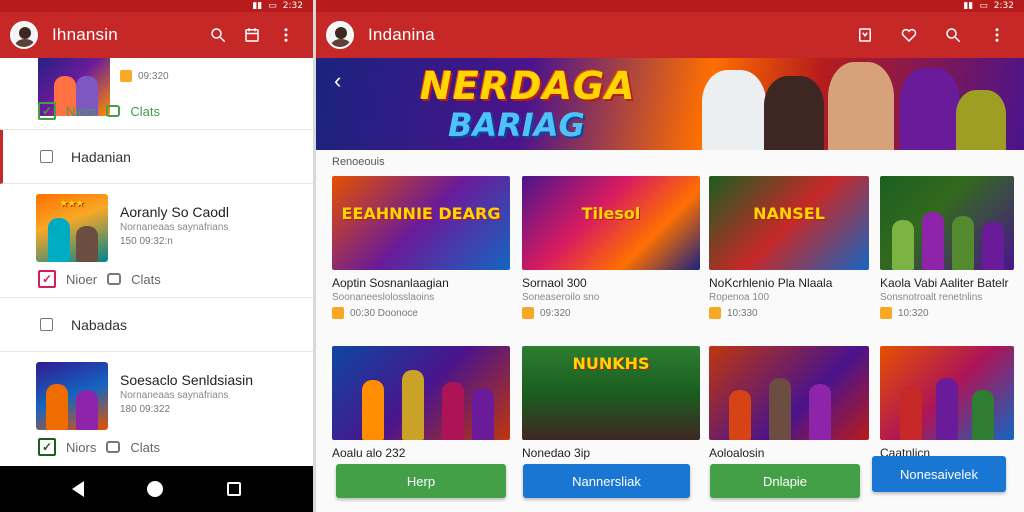 The width and height of the screenshot is (1024, 512). Describe the element at coordinates (234, 489) in the screenshot. I see `recent-apps-icon` at that location.